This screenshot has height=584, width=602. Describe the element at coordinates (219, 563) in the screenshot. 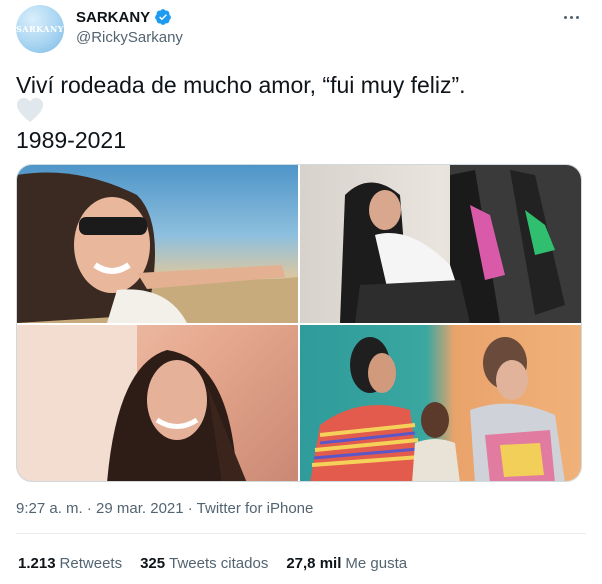

I see `quote-tweets-label: Tweets citados` at that location.